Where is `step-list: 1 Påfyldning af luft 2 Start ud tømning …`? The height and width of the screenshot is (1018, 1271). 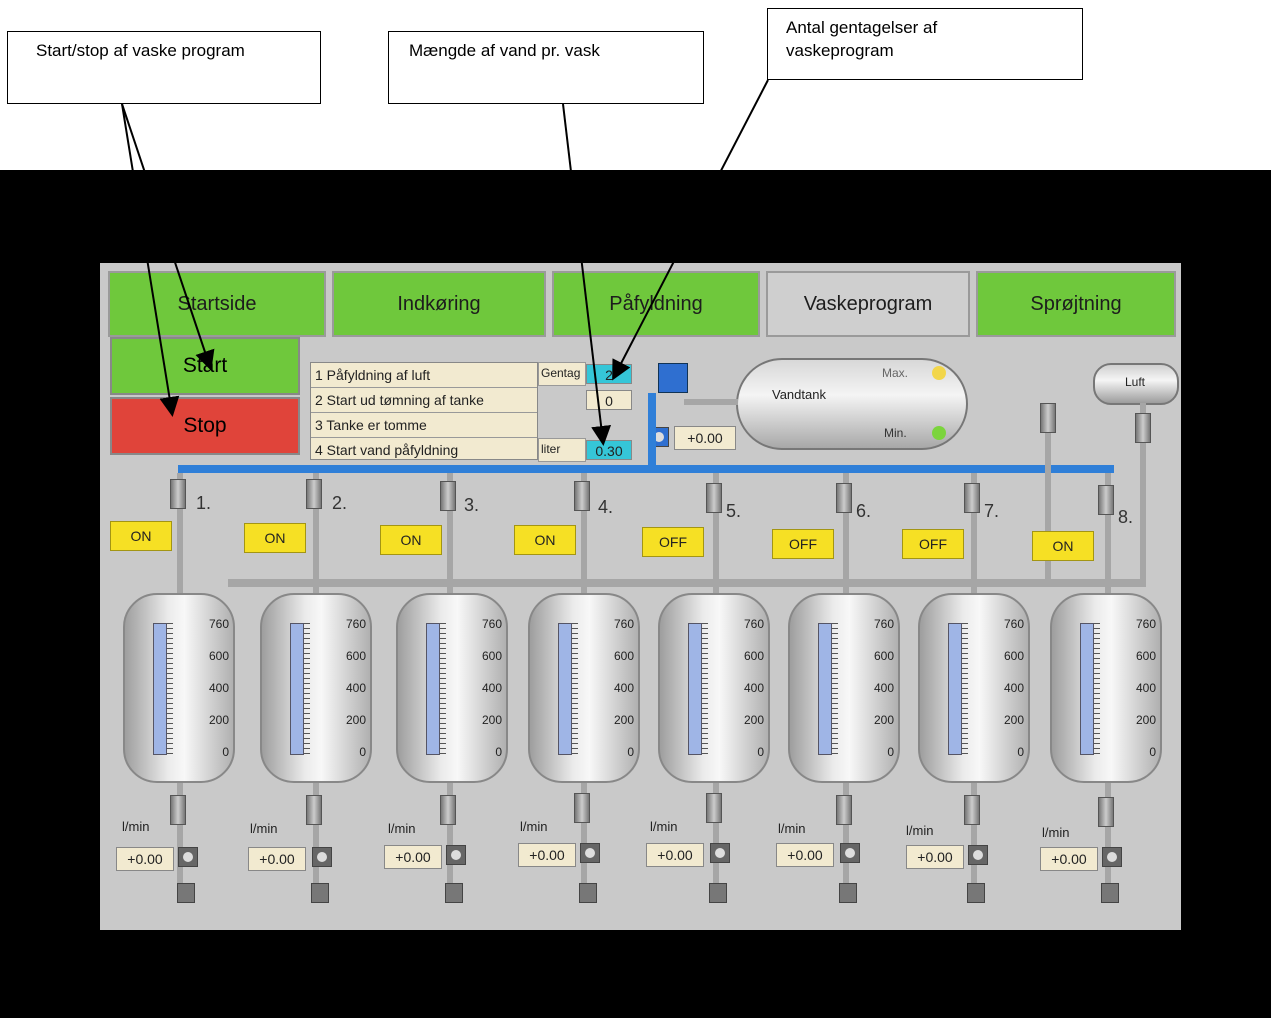 step-list: 1 Påfyldning af luft 2 Start ud tømning … is located at coordinates (424, 411).